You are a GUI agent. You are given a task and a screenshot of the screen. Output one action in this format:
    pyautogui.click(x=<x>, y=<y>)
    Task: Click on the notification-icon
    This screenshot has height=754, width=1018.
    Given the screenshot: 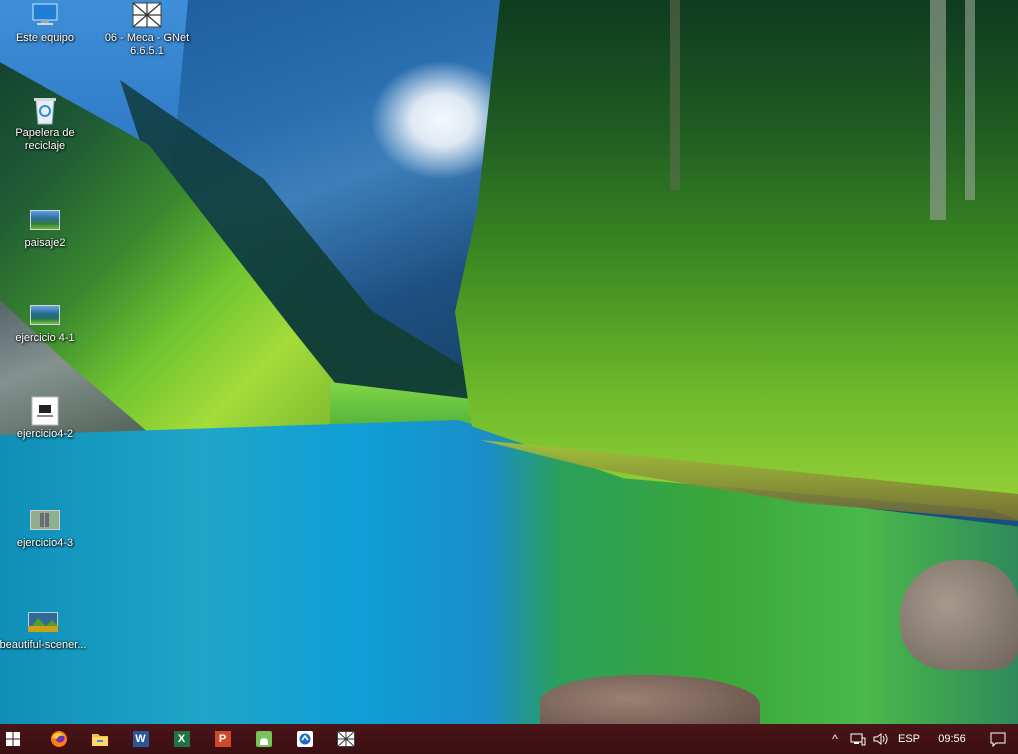 What is the action you would take?
    pyautogui.click(x=998, y=739)
    